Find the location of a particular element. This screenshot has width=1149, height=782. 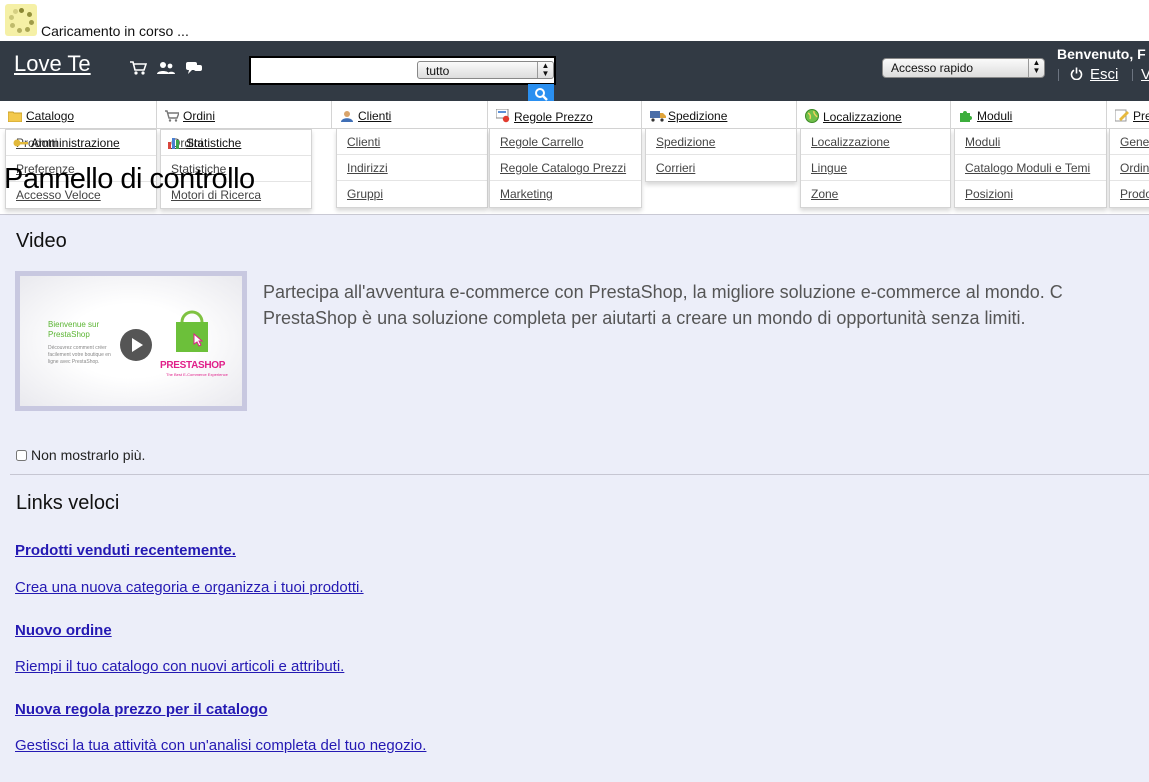

logout-link: Esci is located at coordinates (1104, 74).